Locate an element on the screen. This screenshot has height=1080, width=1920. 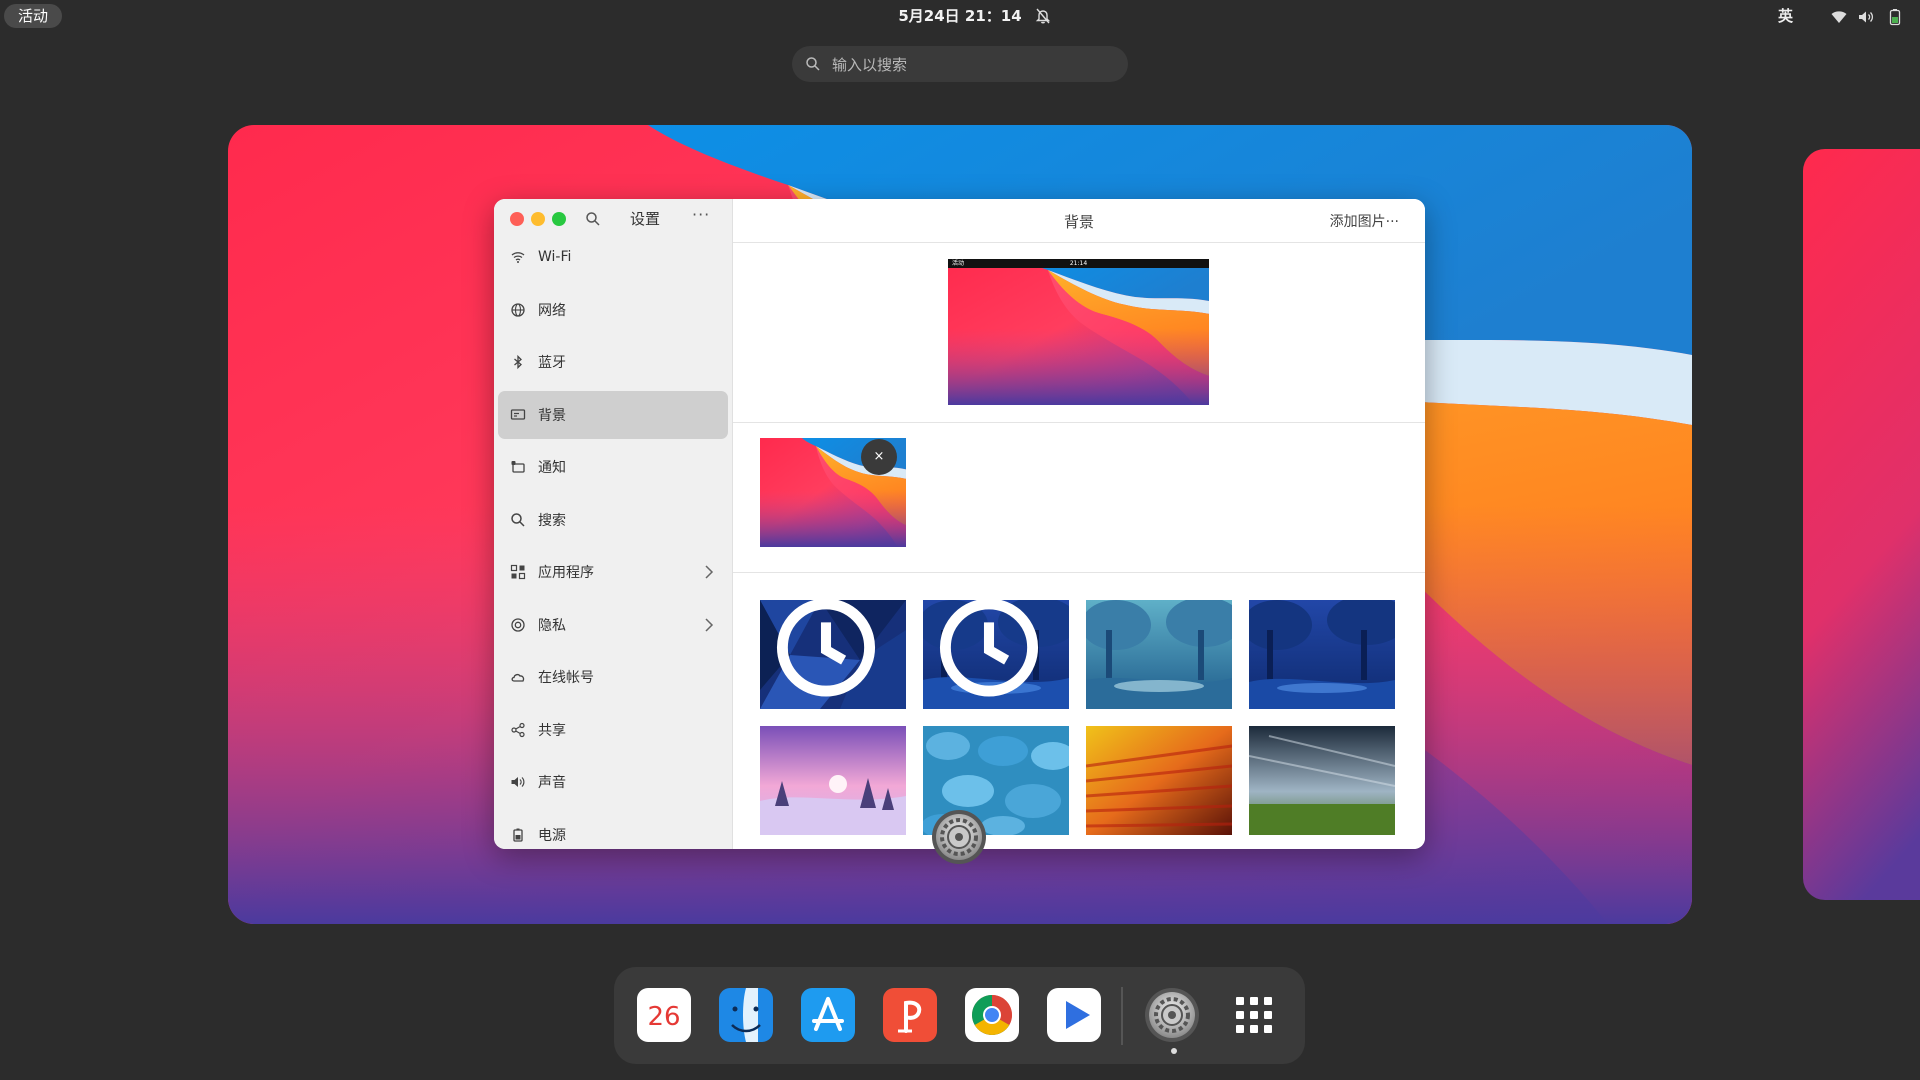
share-icon is located at coordinates (518, 729).